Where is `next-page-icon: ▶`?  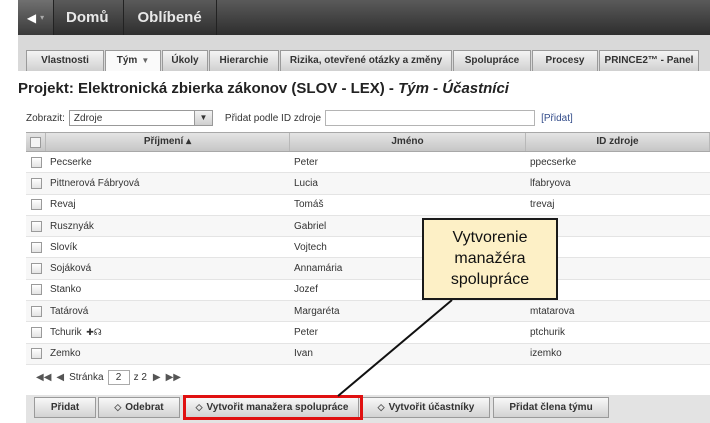
next-page-icon: ▶ is located at coordinates (157, 377).